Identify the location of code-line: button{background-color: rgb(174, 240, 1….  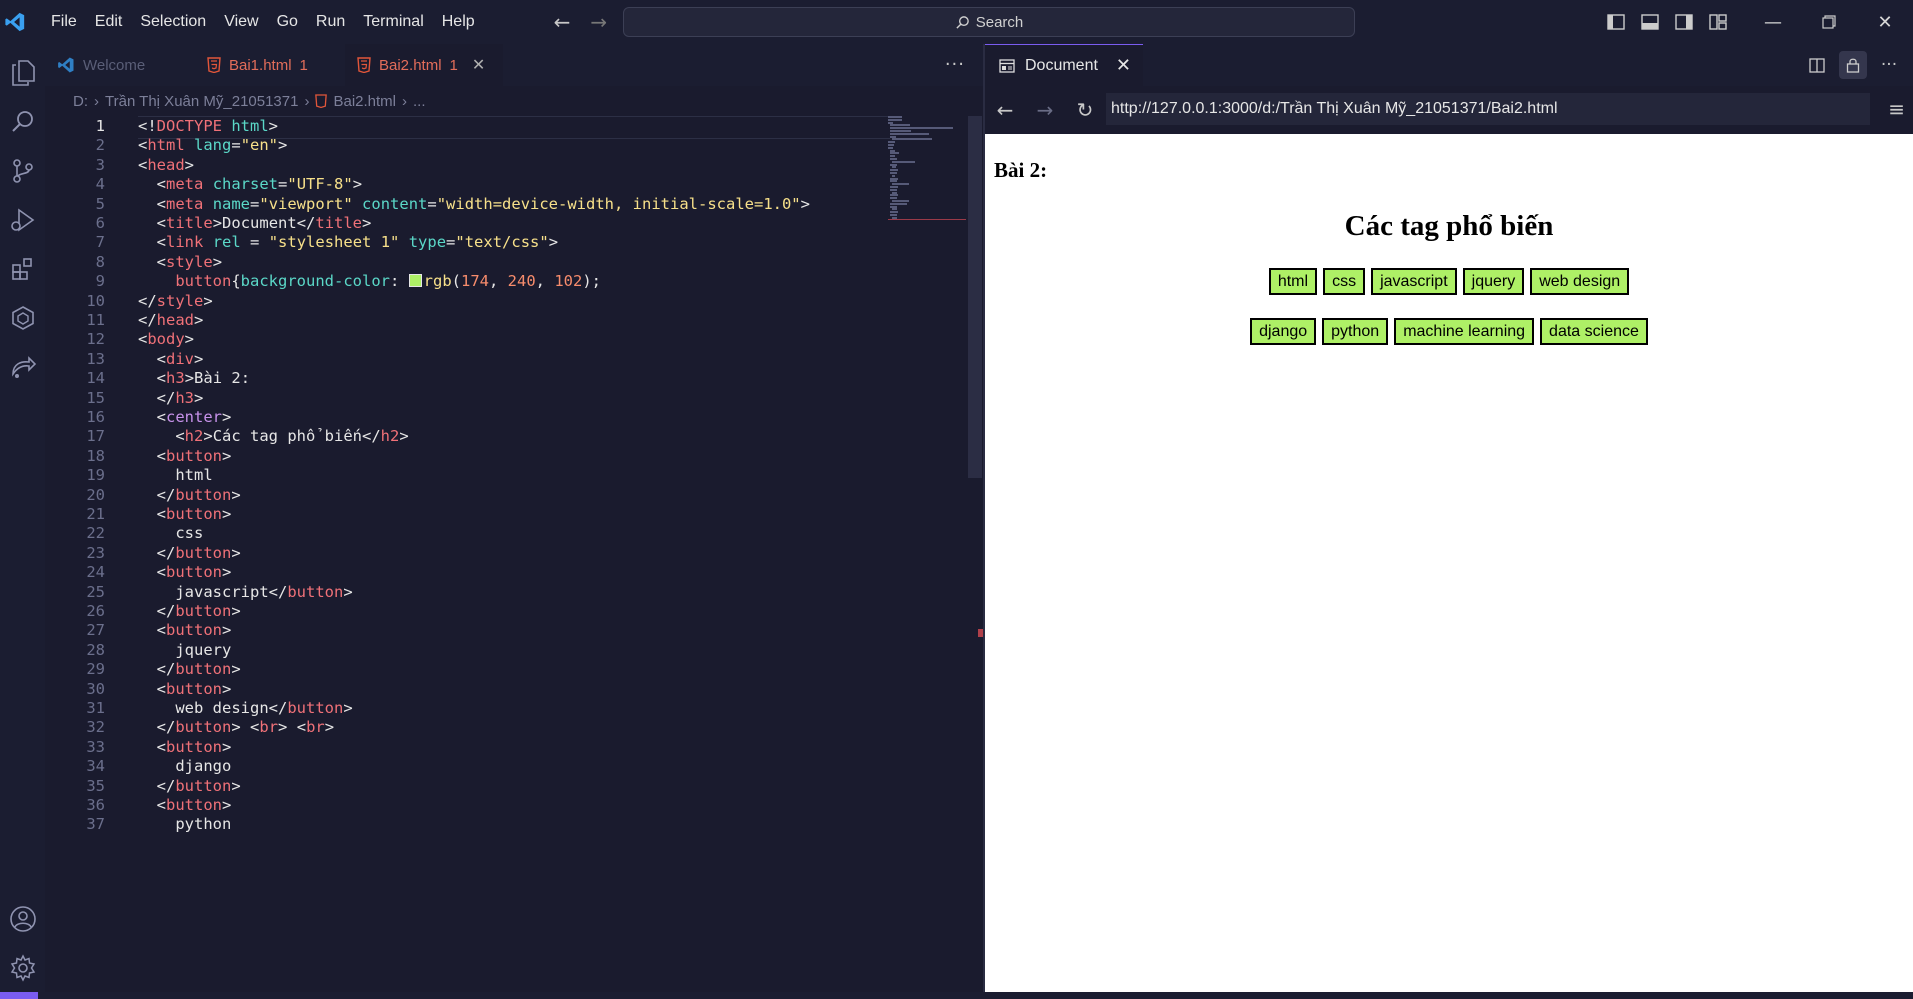
(388, 281).